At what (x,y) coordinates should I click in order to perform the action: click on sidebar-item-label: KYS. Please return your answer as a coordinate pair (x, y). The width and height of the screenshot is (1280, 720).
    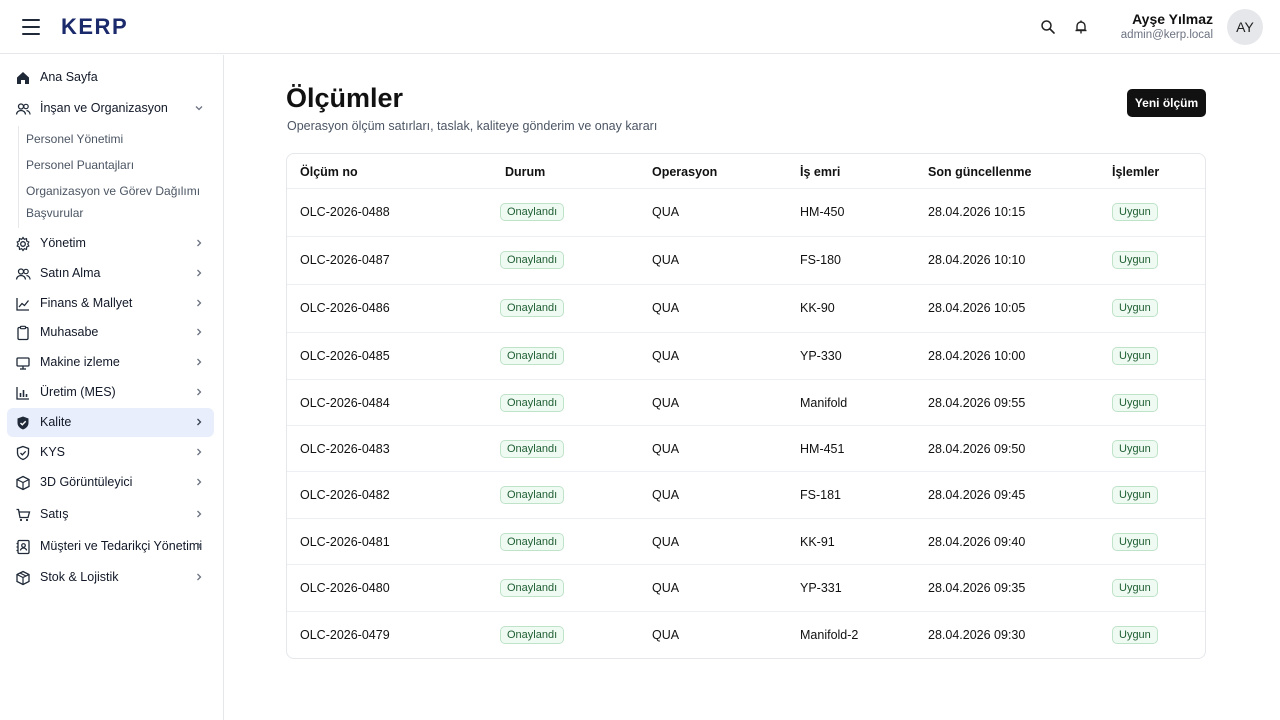
    Looking at the image, I should click on (53, 452).